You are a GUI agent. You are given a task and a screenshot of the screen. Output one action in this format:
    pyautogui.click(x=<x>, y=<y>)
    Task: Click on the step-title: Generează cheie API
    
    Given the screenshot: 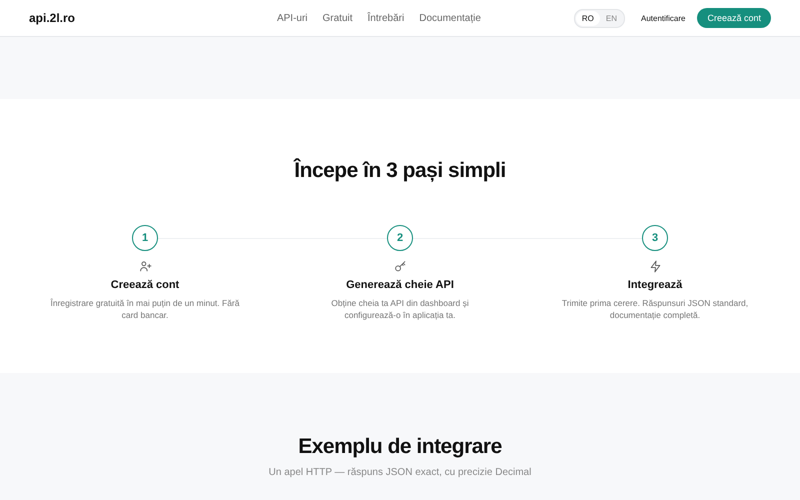 What is the action you would take?
    pyautogui.click(x=400, y=285)
    